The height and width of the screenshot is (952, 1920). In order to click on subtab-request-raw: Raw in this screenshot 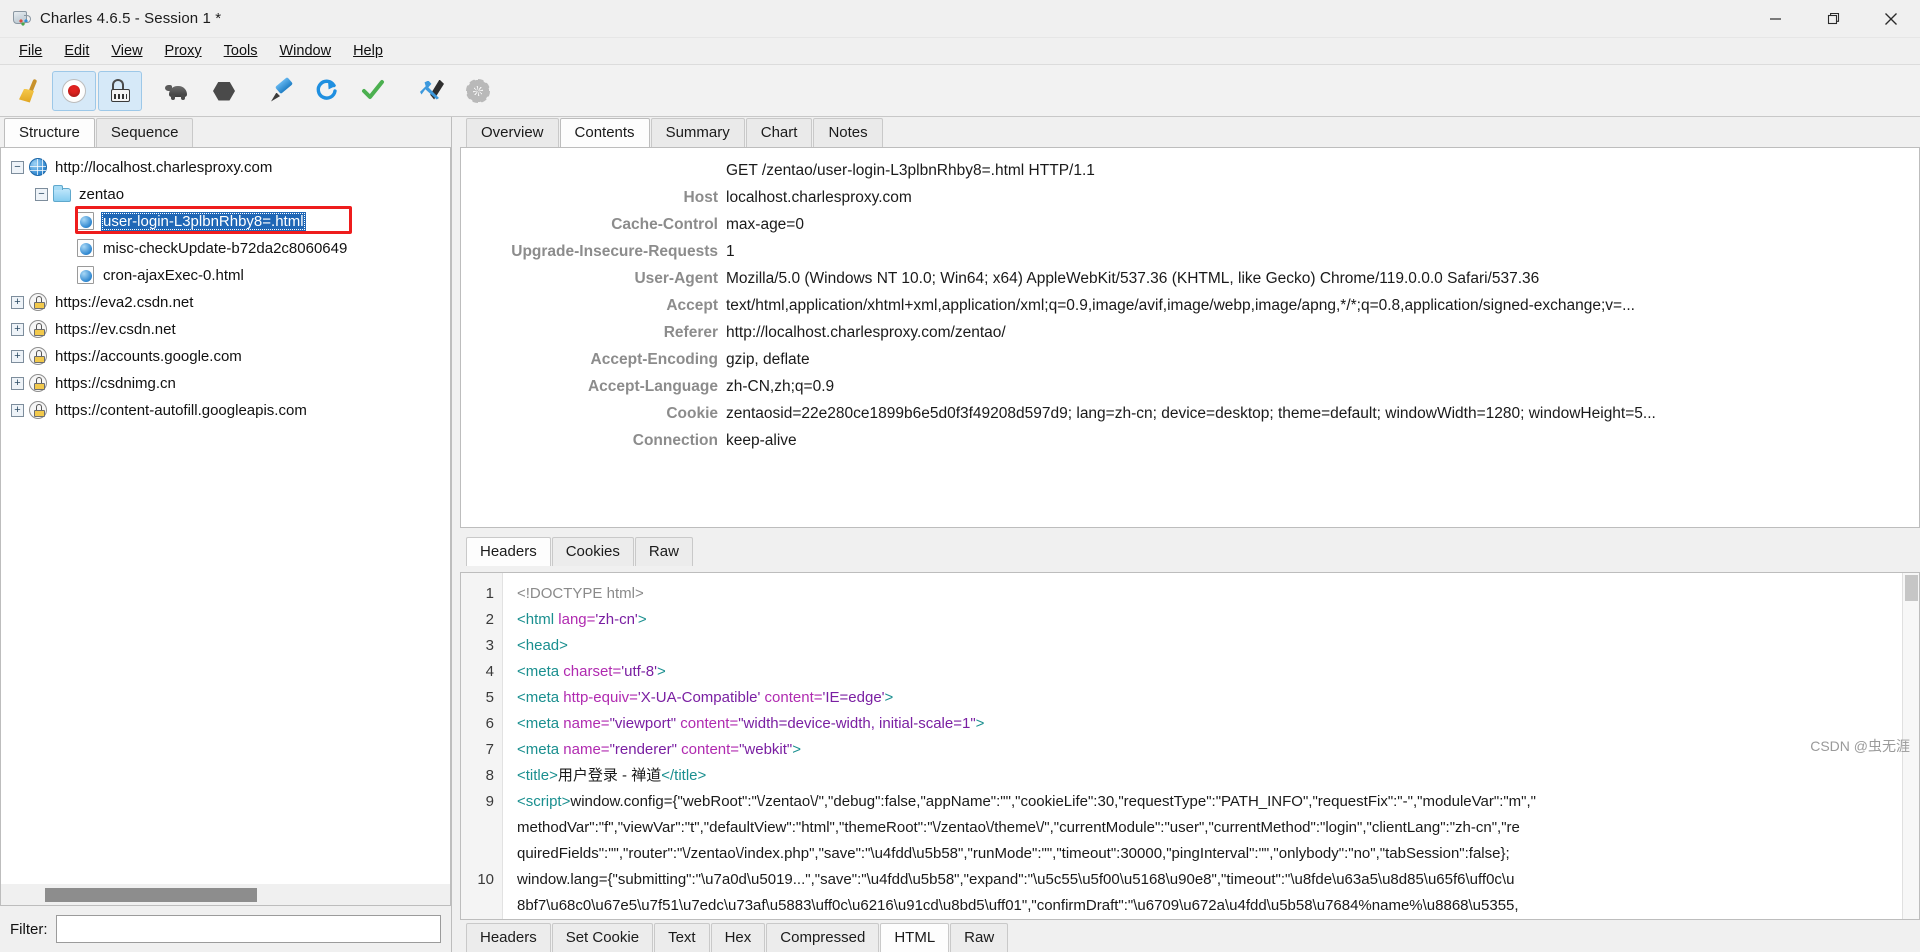, I will do `click(663, 551)`.